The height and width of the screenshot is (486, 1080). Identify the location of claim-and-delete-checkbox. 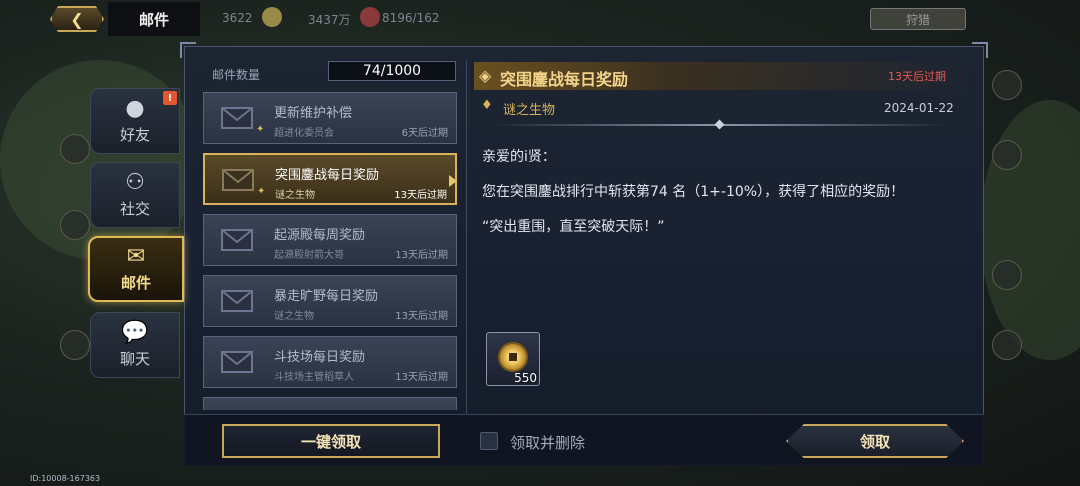
(489, 441).